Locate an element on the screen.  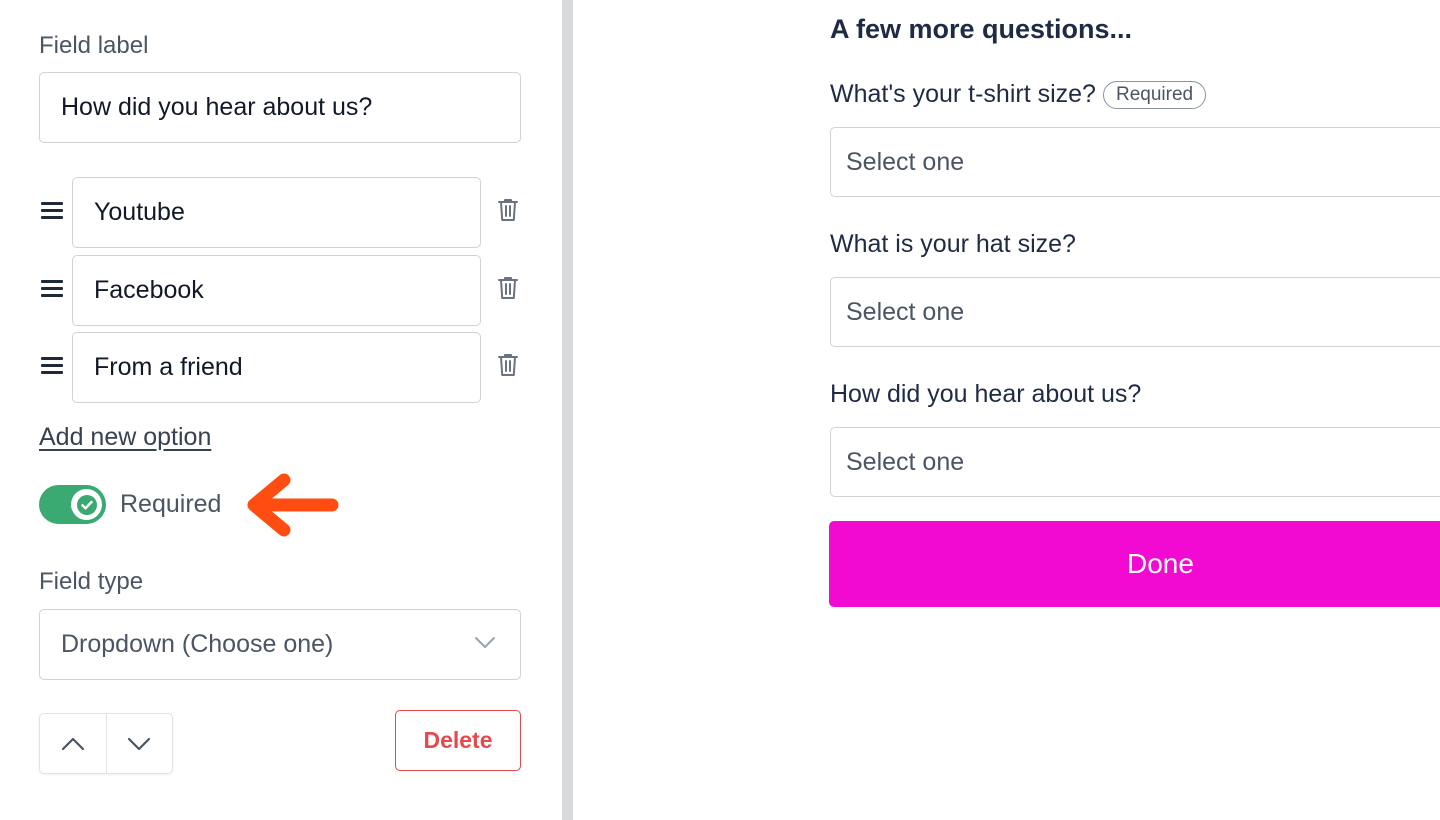
delete-button: Delete is located at coordinates (458, 740).